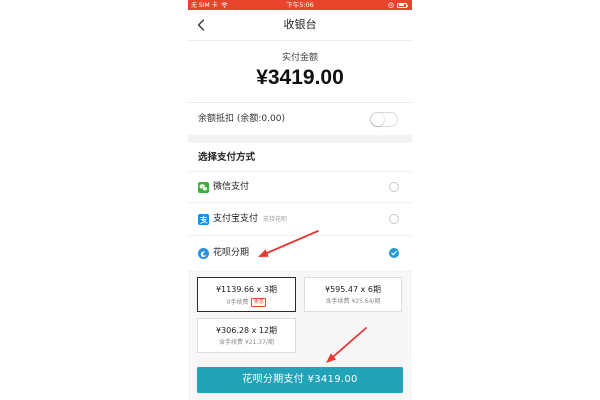 This screenshot has height=400, width=600. I want to click on installment-fee-line: 0手续费 免息, so click(246, 302).